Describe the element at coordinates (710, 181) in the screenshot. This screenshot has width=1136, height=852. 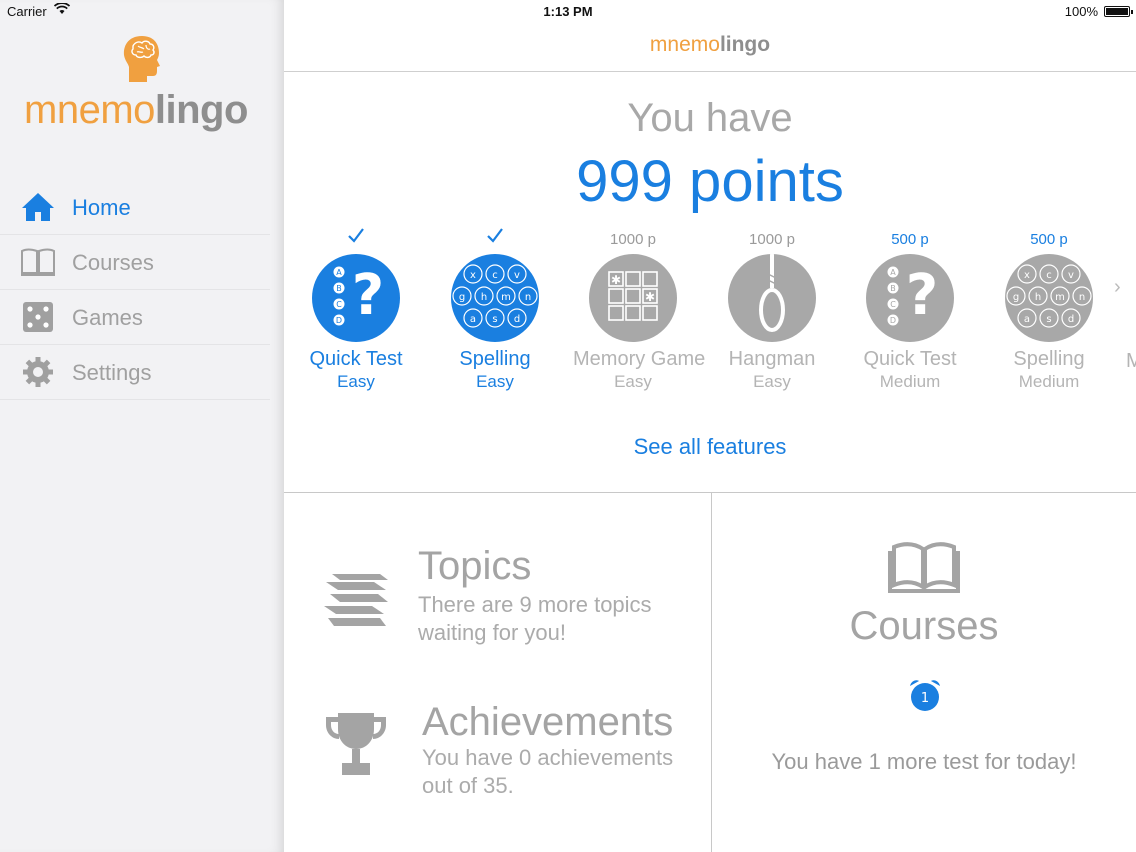
I see `points-value: 999 points` at that location.